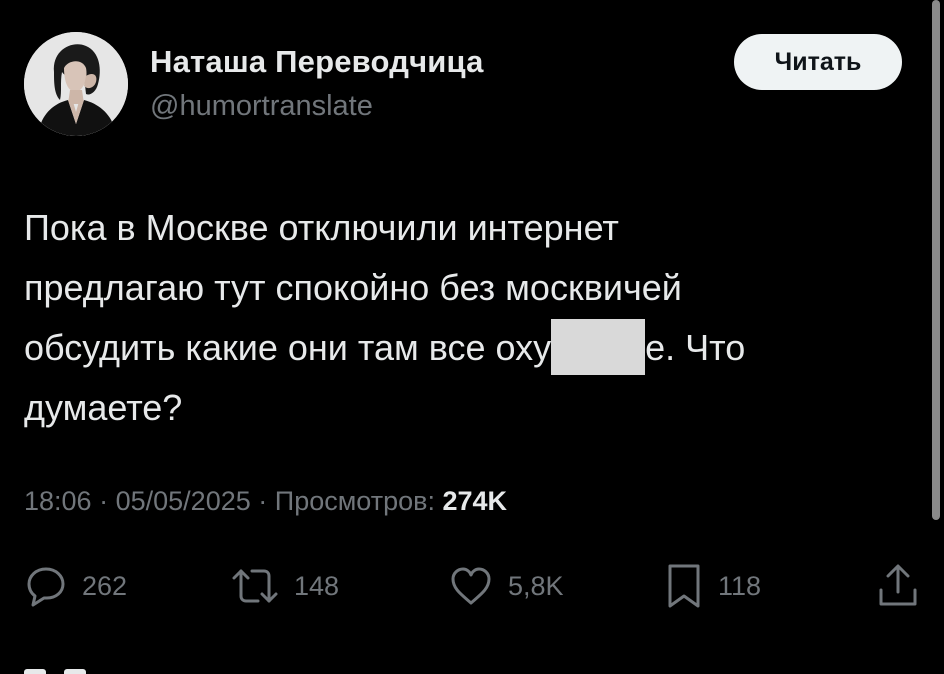  What do you see at coordinates (58, 501) in the screenshot?
I see `tweet-time: 18:06` at bounding box center [58, 501].